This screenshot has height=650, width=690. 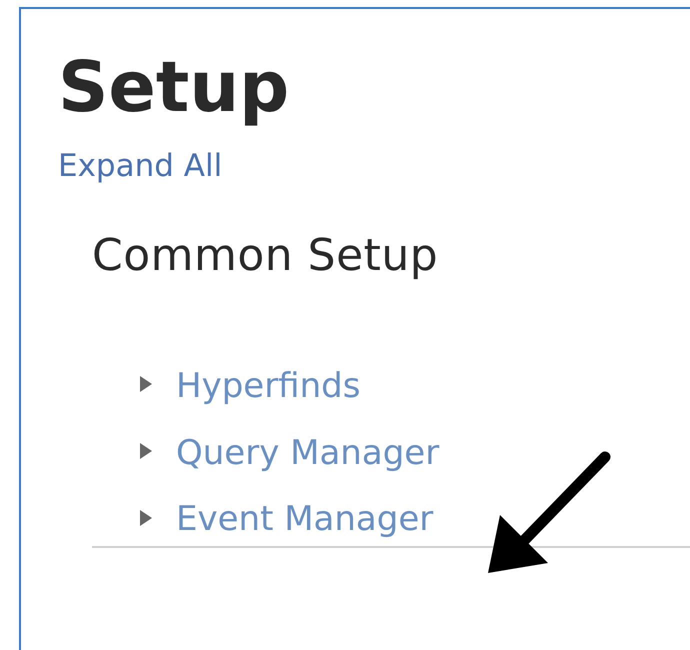 I want to click on tree-item-link: Event Manager, so click(x=305, y=519).